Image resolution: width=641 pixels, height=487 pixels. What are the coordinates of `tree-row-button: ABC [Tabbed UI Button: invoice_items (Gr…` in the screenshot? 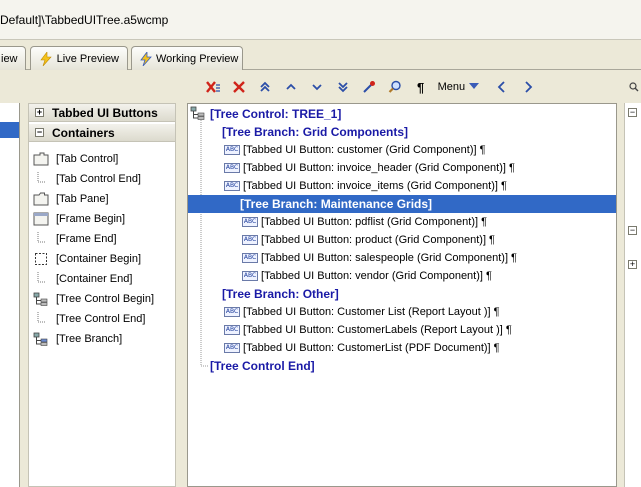 It's located at (402, 186).